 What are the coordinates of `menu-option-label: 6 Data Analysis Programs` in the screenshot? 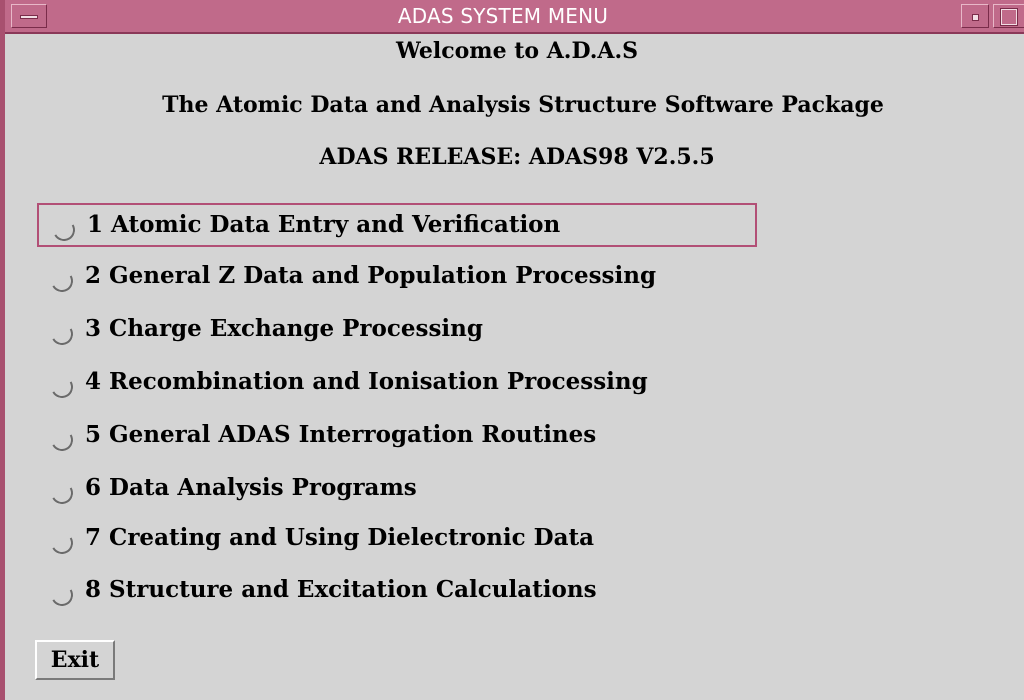 It's located at (251, 487).